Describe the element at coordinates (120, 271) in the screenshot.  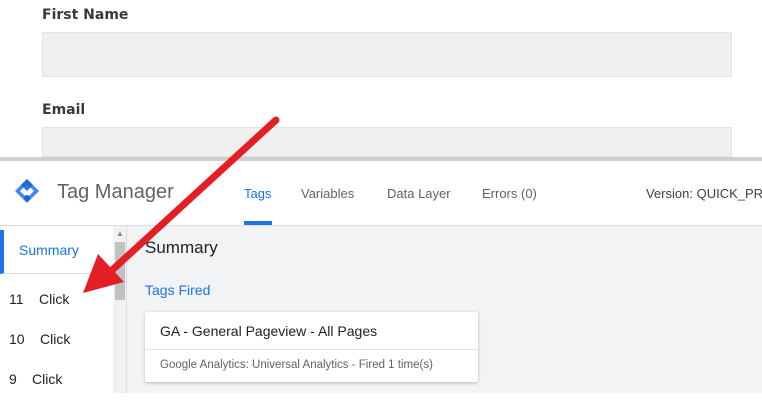
I see `scrollbar-thumb` at that location.